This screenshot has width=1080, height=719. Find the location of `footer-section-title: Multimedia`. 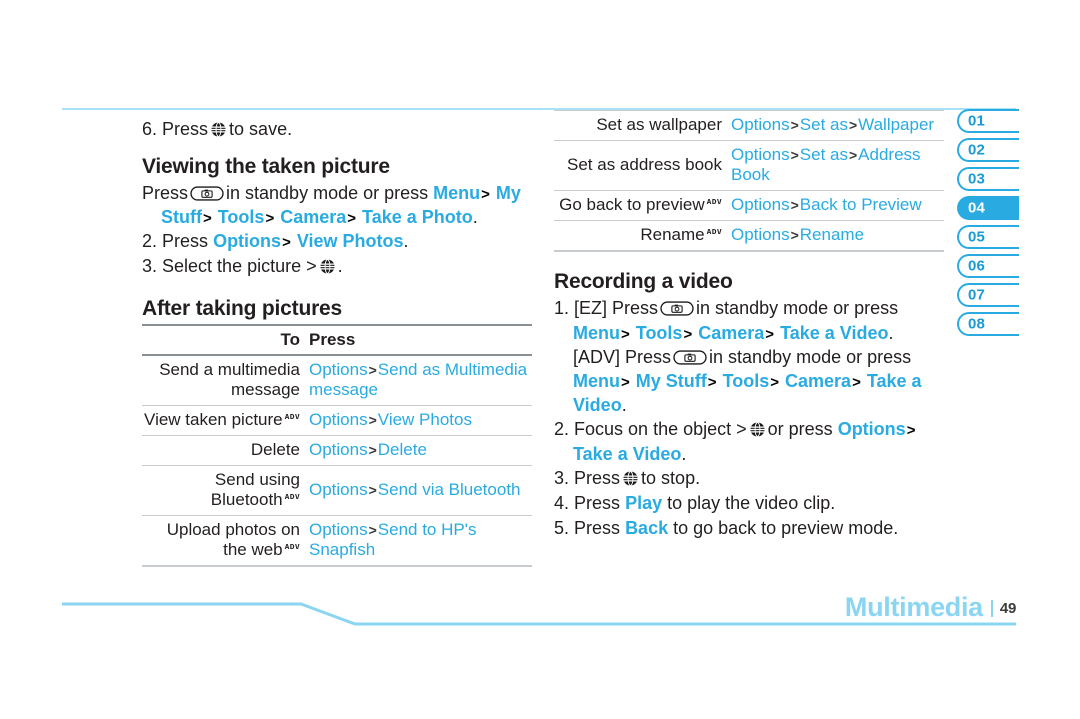

footer-section-title: Multimedia is located at coordinates (913, 607).